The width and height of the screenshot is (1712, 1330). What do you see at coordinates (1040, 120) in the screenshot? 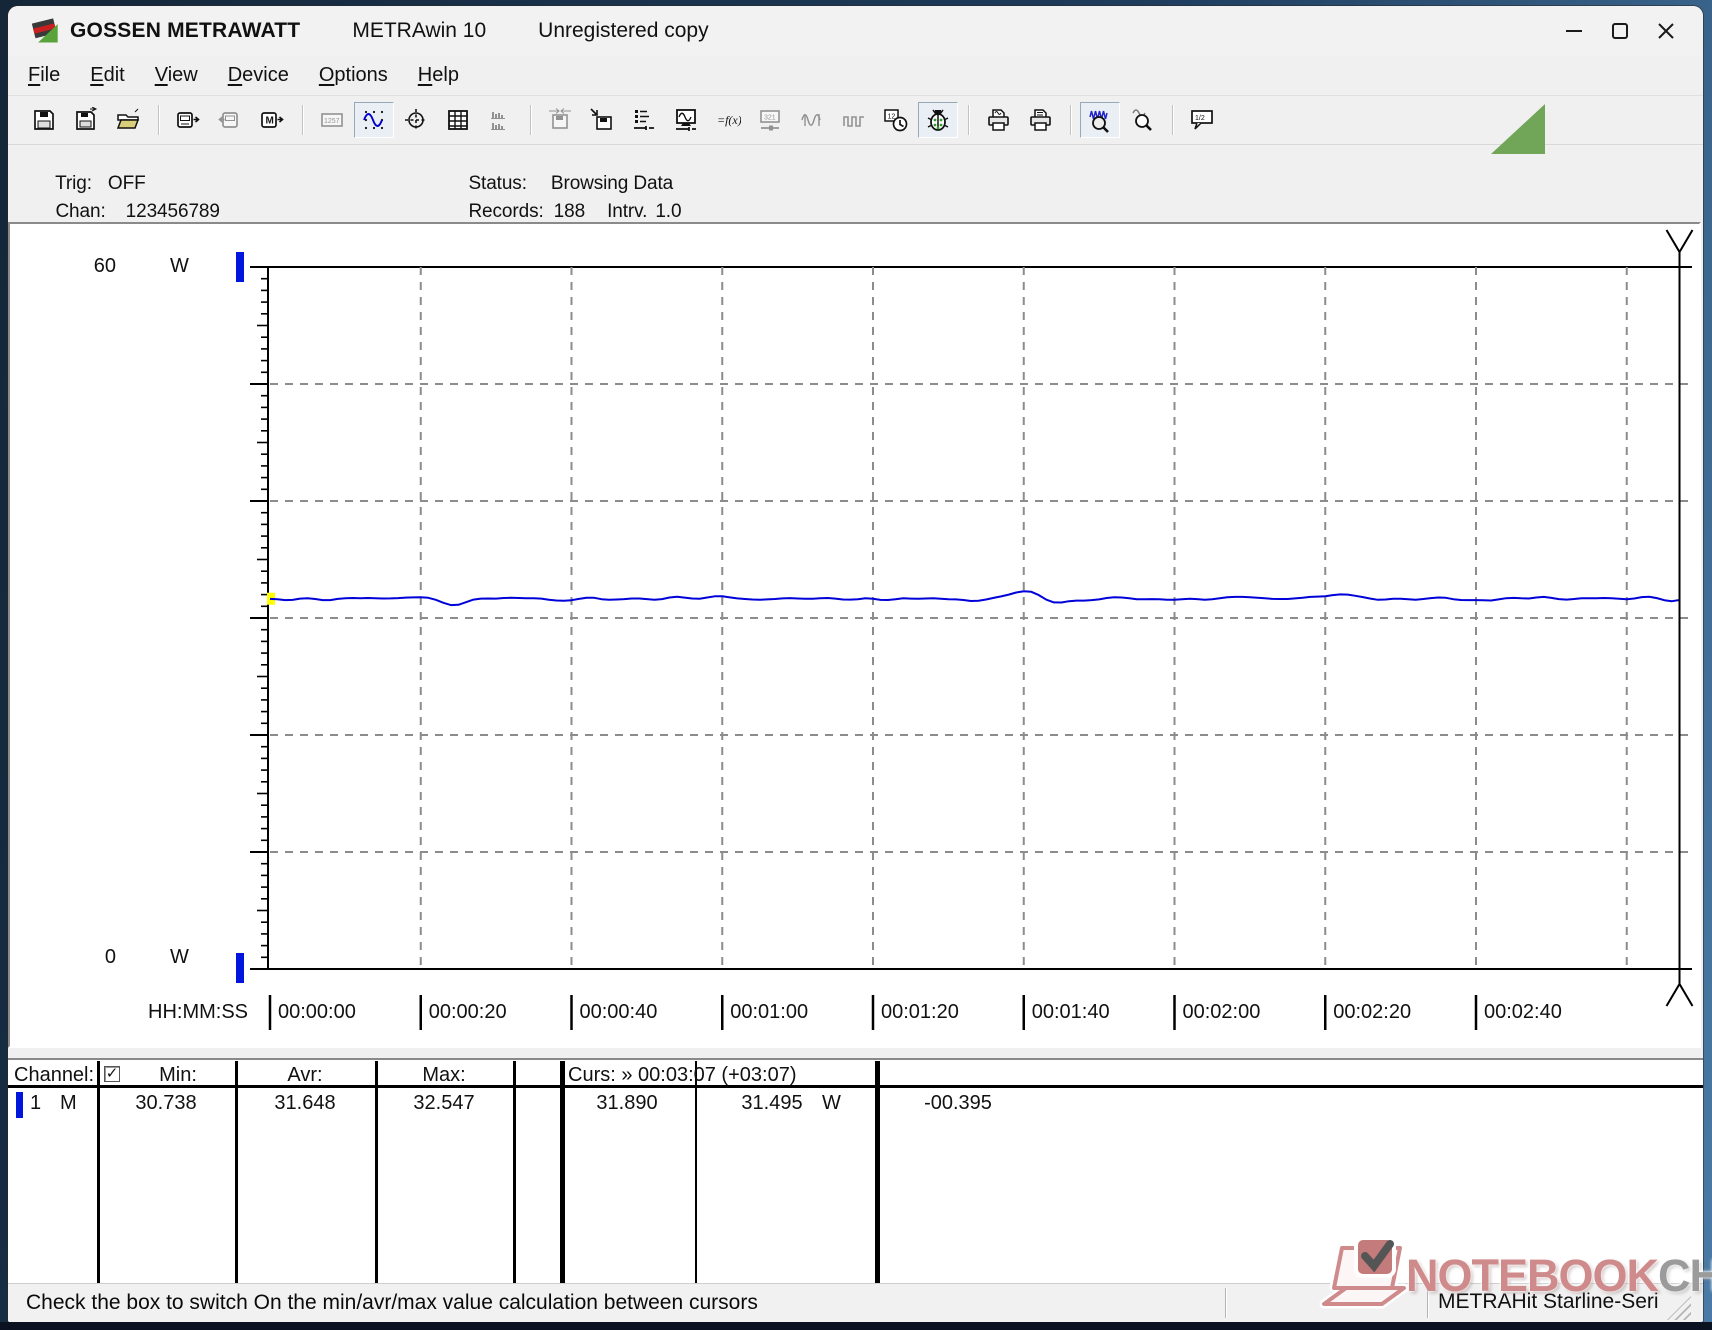
I see `print-button` at bounding box center [1040, 120].